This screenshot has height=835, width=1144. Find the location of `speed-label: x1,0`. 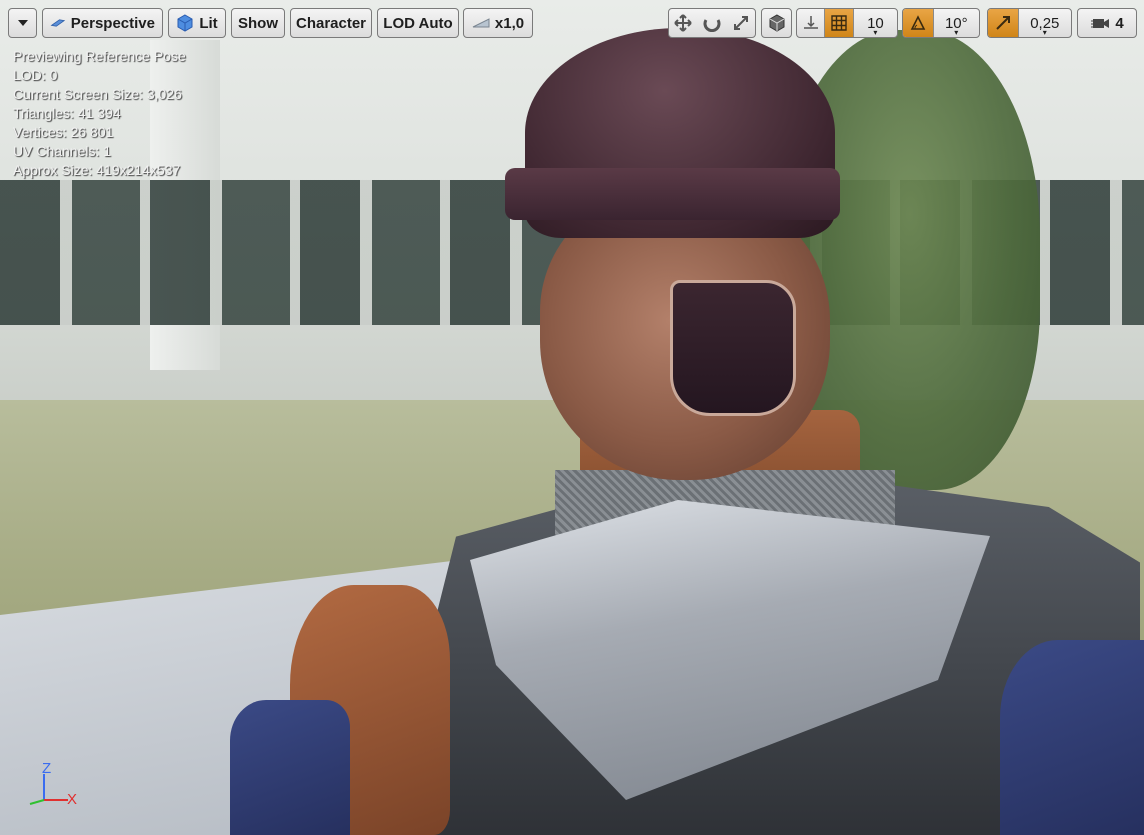

speed-label: x1,0 is located at coordinates (509, 23).